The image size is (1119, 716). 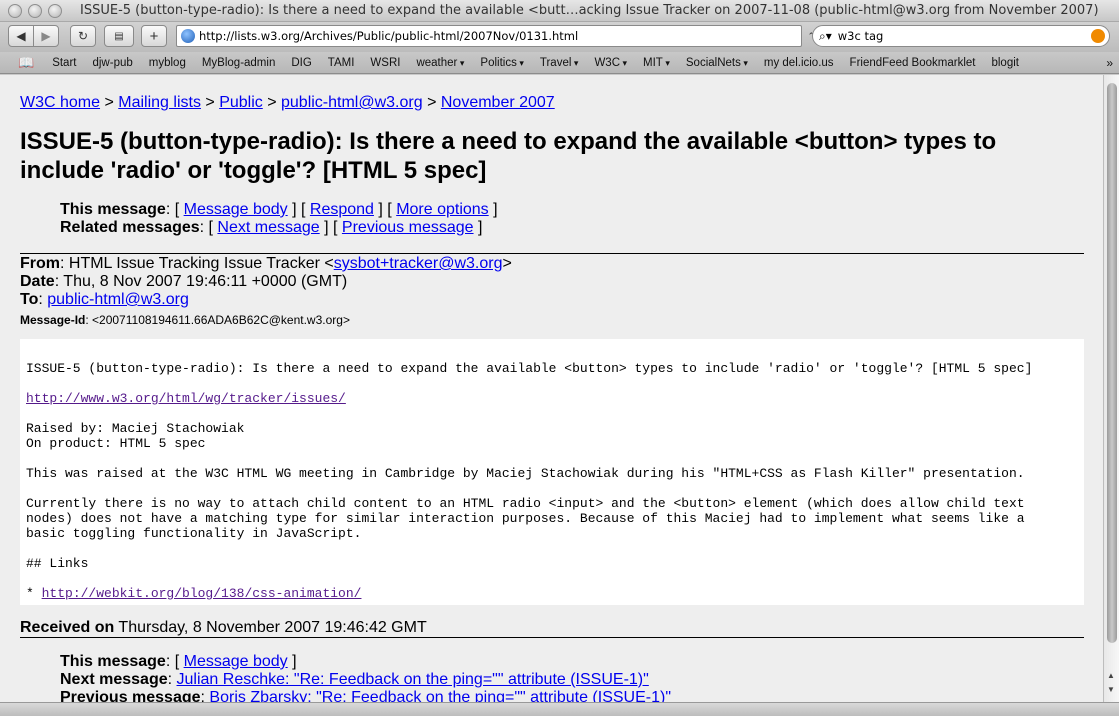 I want to click on close-window-button, so click(x=15, y=11).